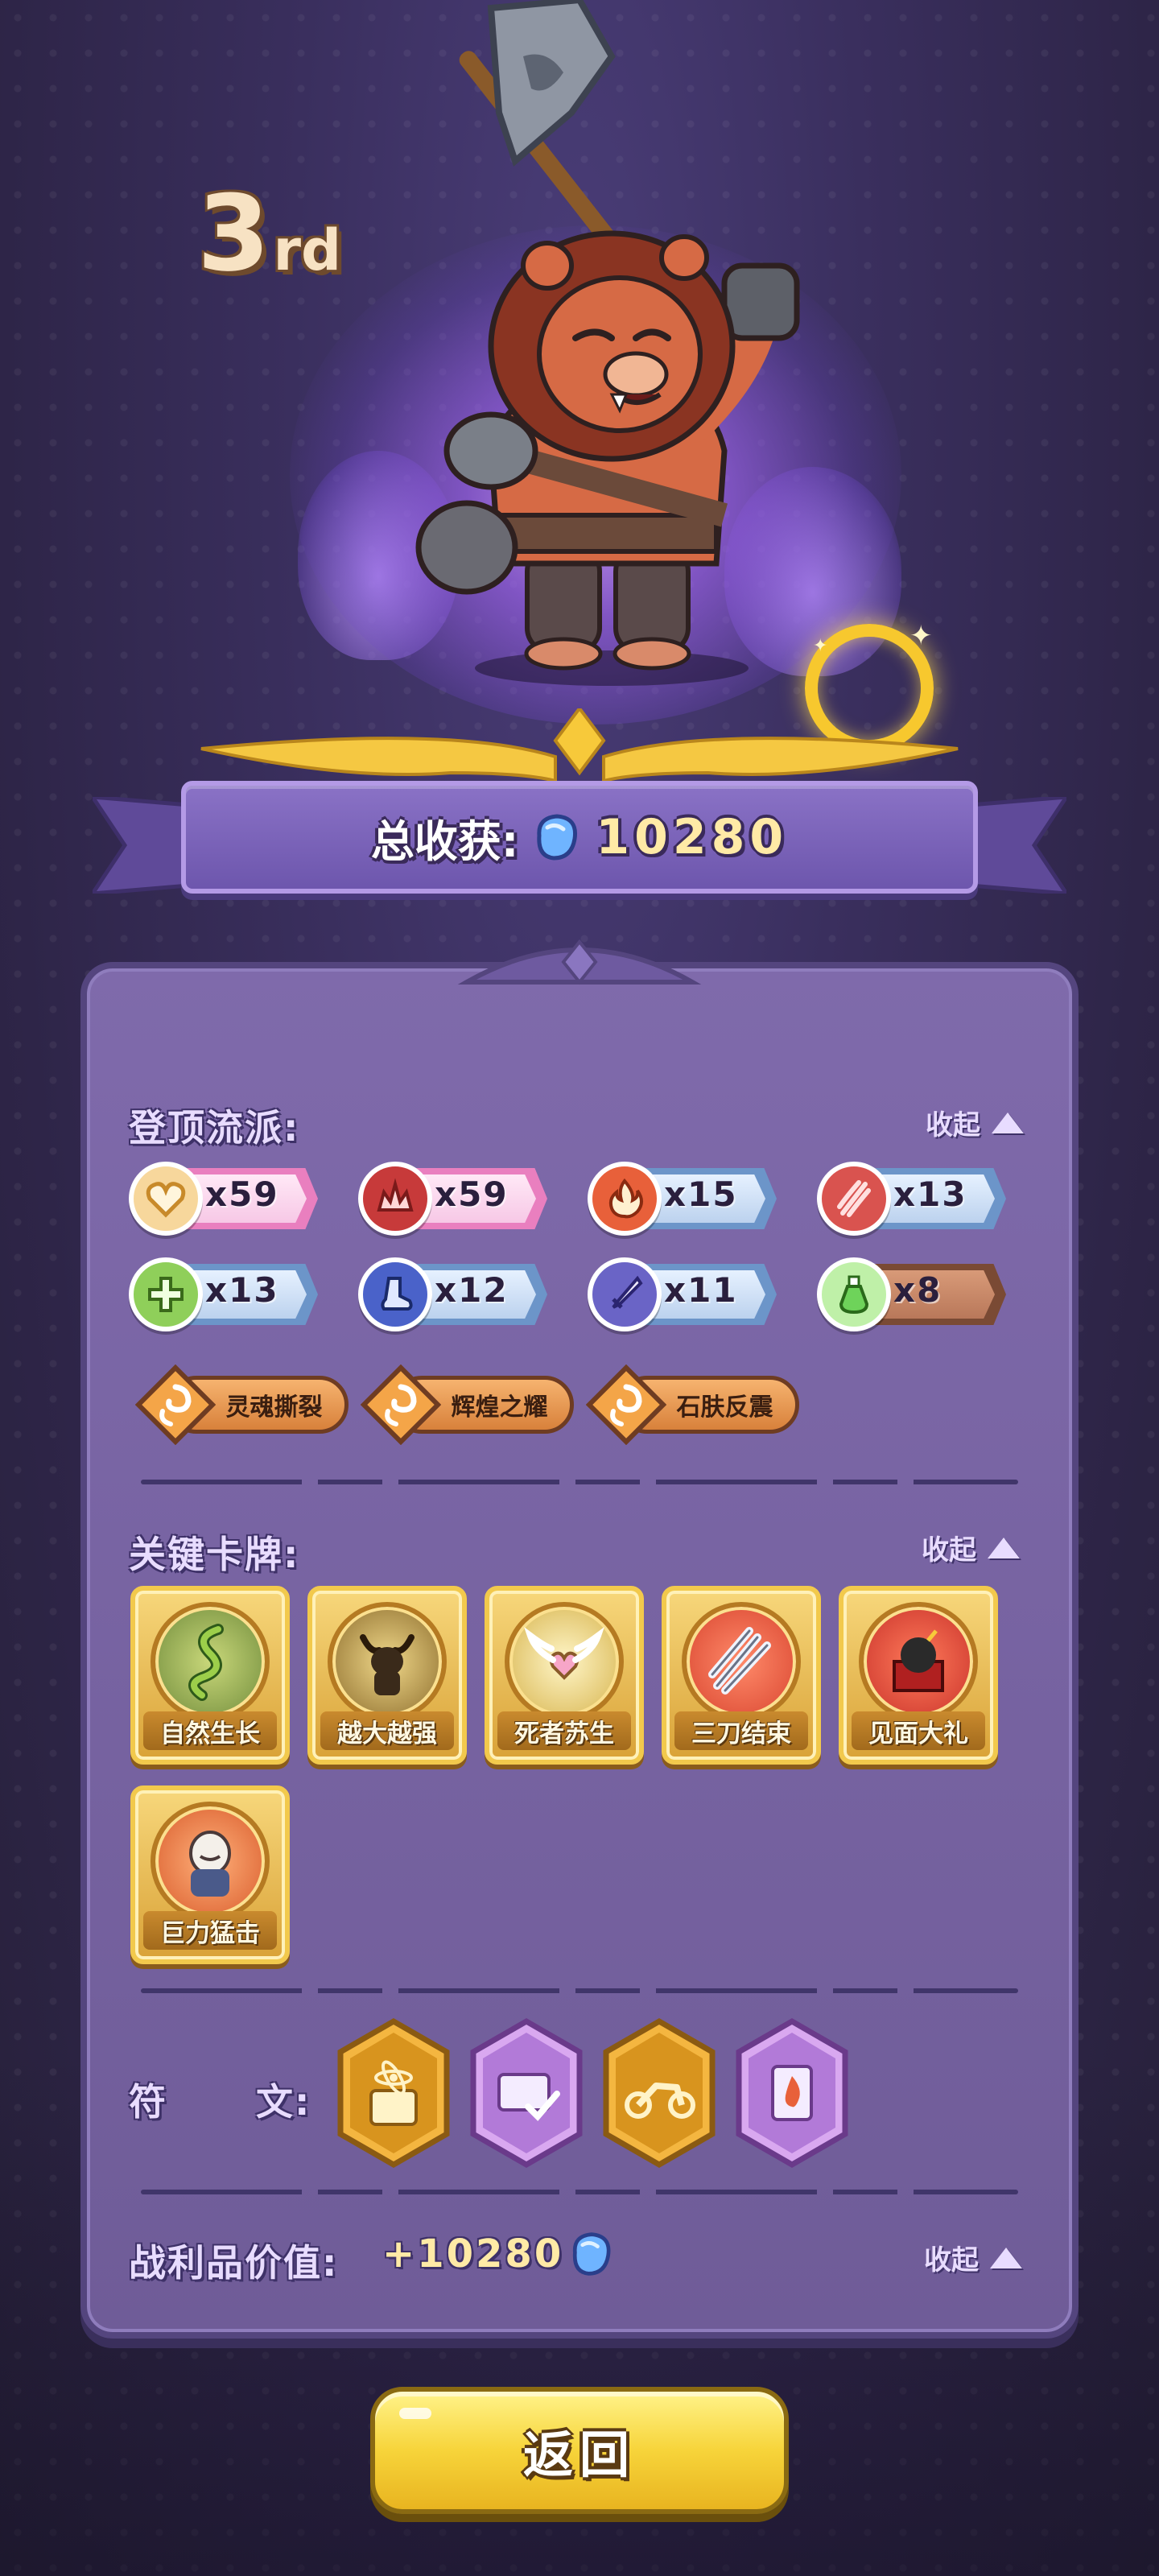 The width and height of the screenshot is (1159, 2576). I want to click on flame-card-icon, so click(792, 2093).